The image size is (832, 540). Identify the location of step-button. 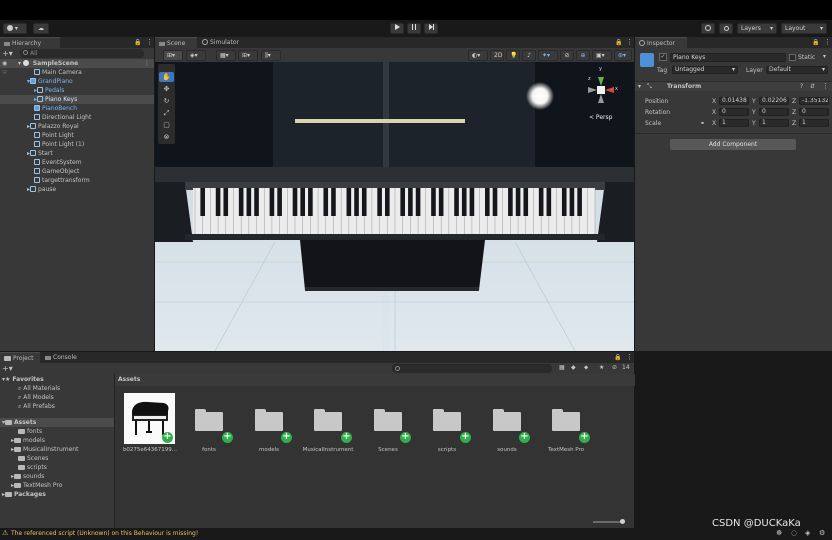
(431, 28).